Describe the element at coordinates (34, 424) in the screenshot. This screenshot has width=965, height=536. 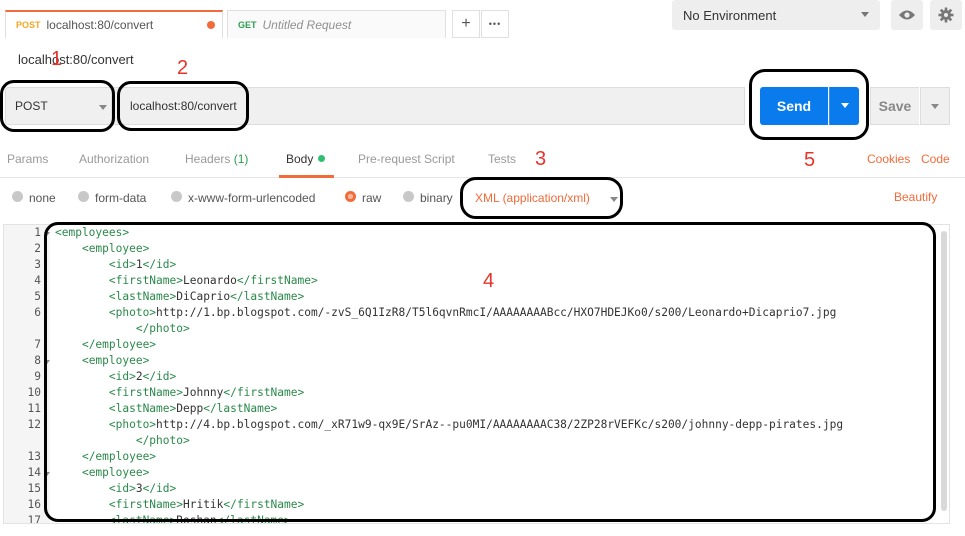
I see `line-number: 12` at that location.